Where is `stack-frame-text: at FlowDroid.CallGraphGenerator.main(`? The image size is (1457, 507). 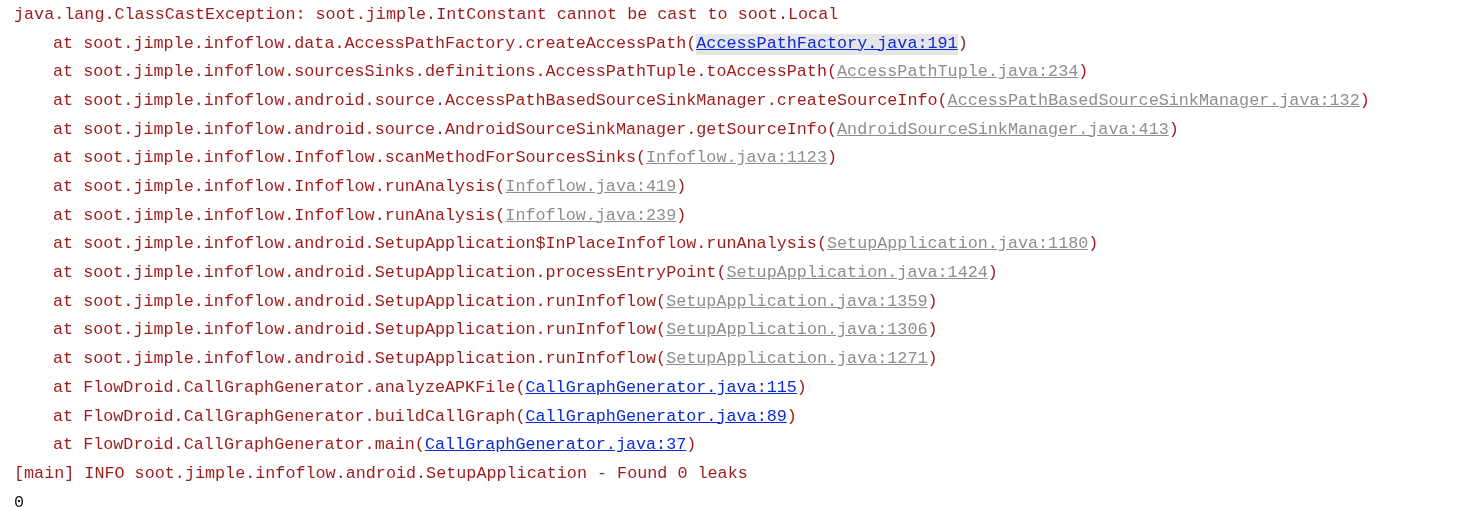 stack-frame-text: at FlowDroid.CallGraphGenerator.main( is located at coordinates (239, 446).